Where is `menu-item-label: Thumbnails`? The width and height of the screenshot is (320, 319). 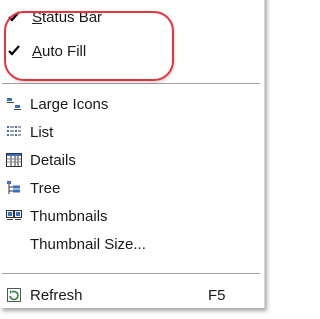 menu-item-label: Thumbnails is located at coordinates (69, 216).